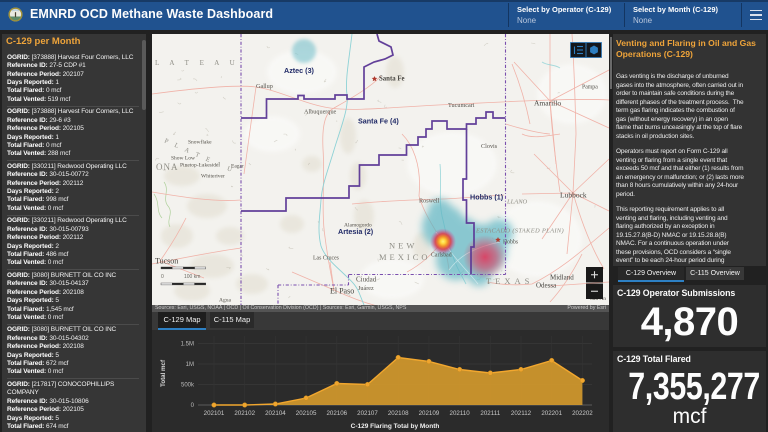  I want to click on svg-text: Ciudad, so click(366, 280).